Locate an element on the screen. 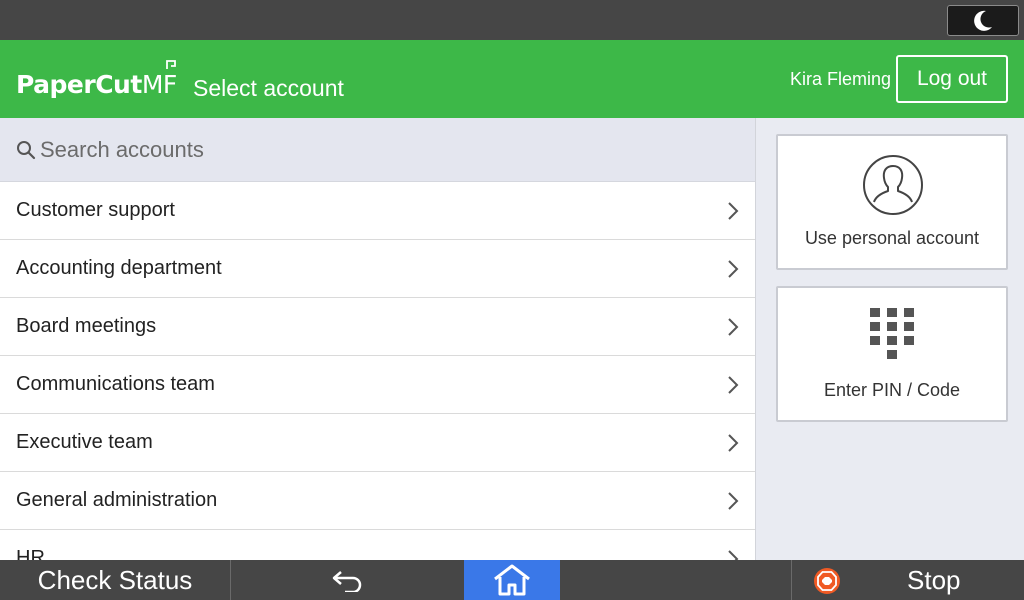 The image size is (1024, 600). home-button is located at coordinates (512, 580).